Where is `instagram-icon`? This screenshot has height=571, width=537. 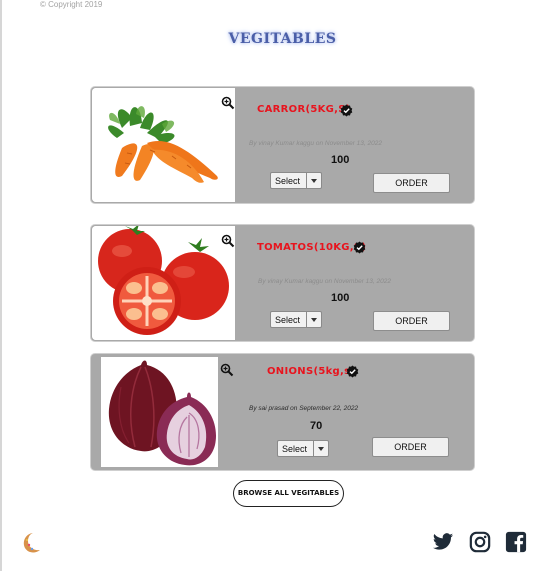
instagram-icon is located at coordinates (480, 542).